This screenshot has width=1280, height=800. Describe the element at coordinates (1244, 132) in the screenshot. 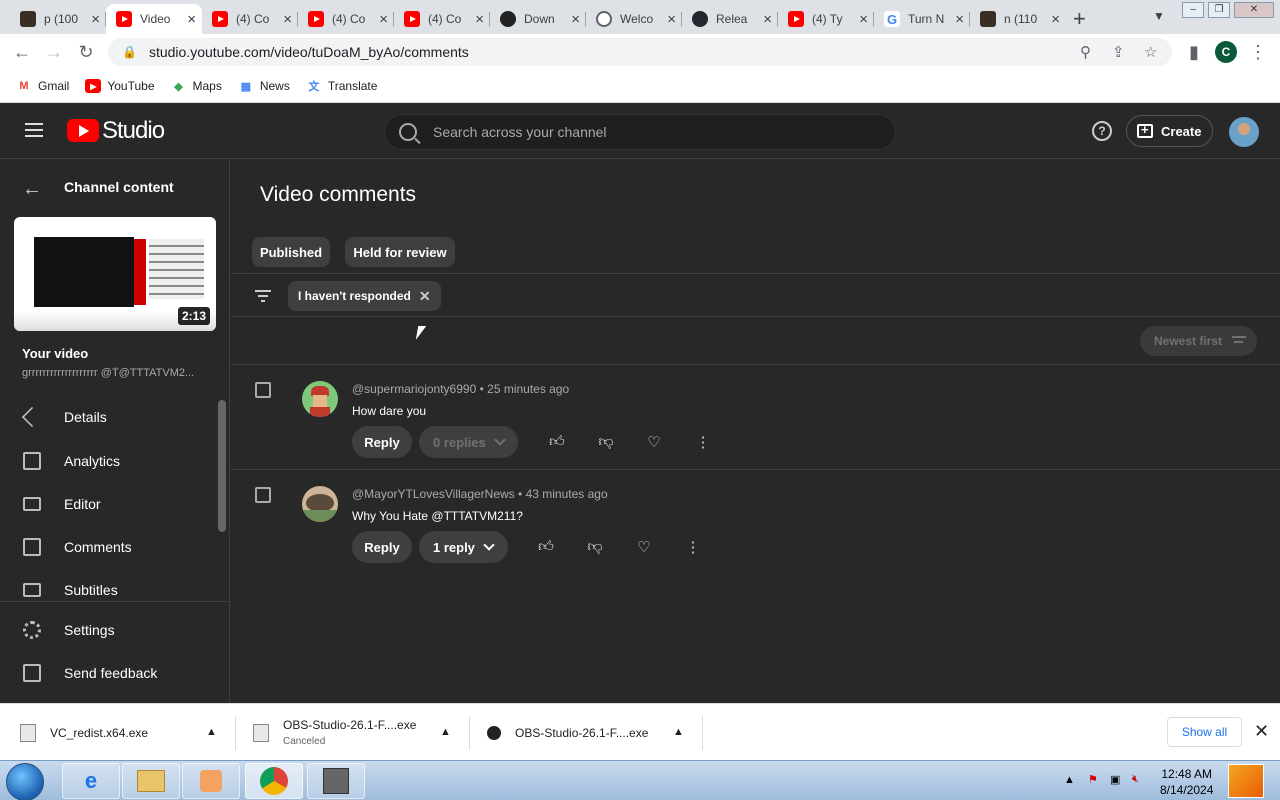

I see `channel-avatar` at that location.